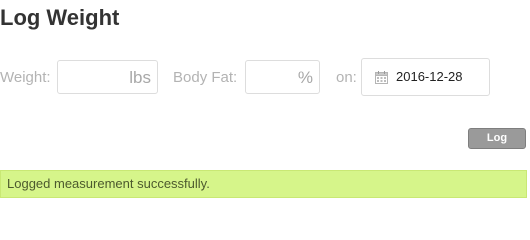 This screenshot has height=240, width=530. What do you see at coordinates (381, 77) in the screenshot?
I see `calendar-icon` at bounding box center [381, 77].